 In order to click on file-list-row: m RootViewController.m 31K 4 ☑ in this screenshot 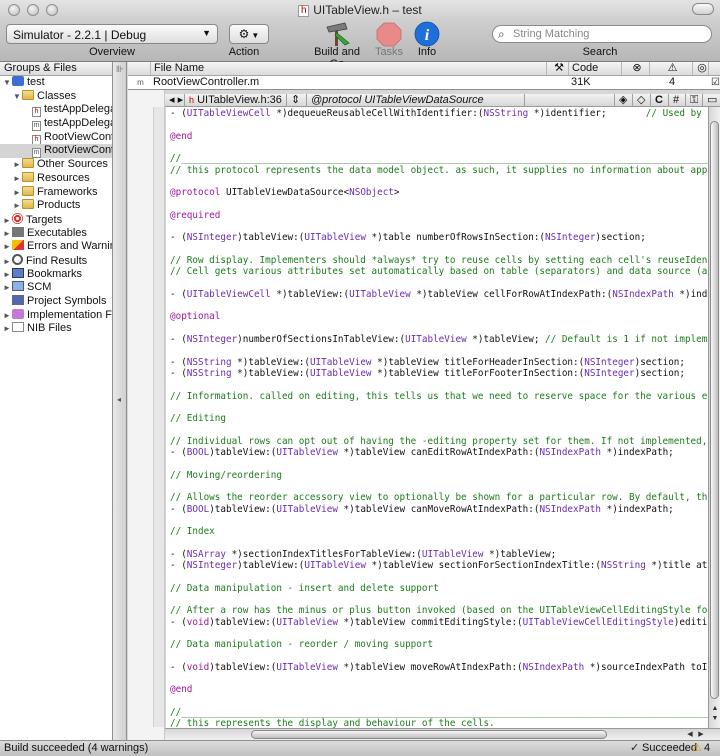, I will do `click(424, 82)`.